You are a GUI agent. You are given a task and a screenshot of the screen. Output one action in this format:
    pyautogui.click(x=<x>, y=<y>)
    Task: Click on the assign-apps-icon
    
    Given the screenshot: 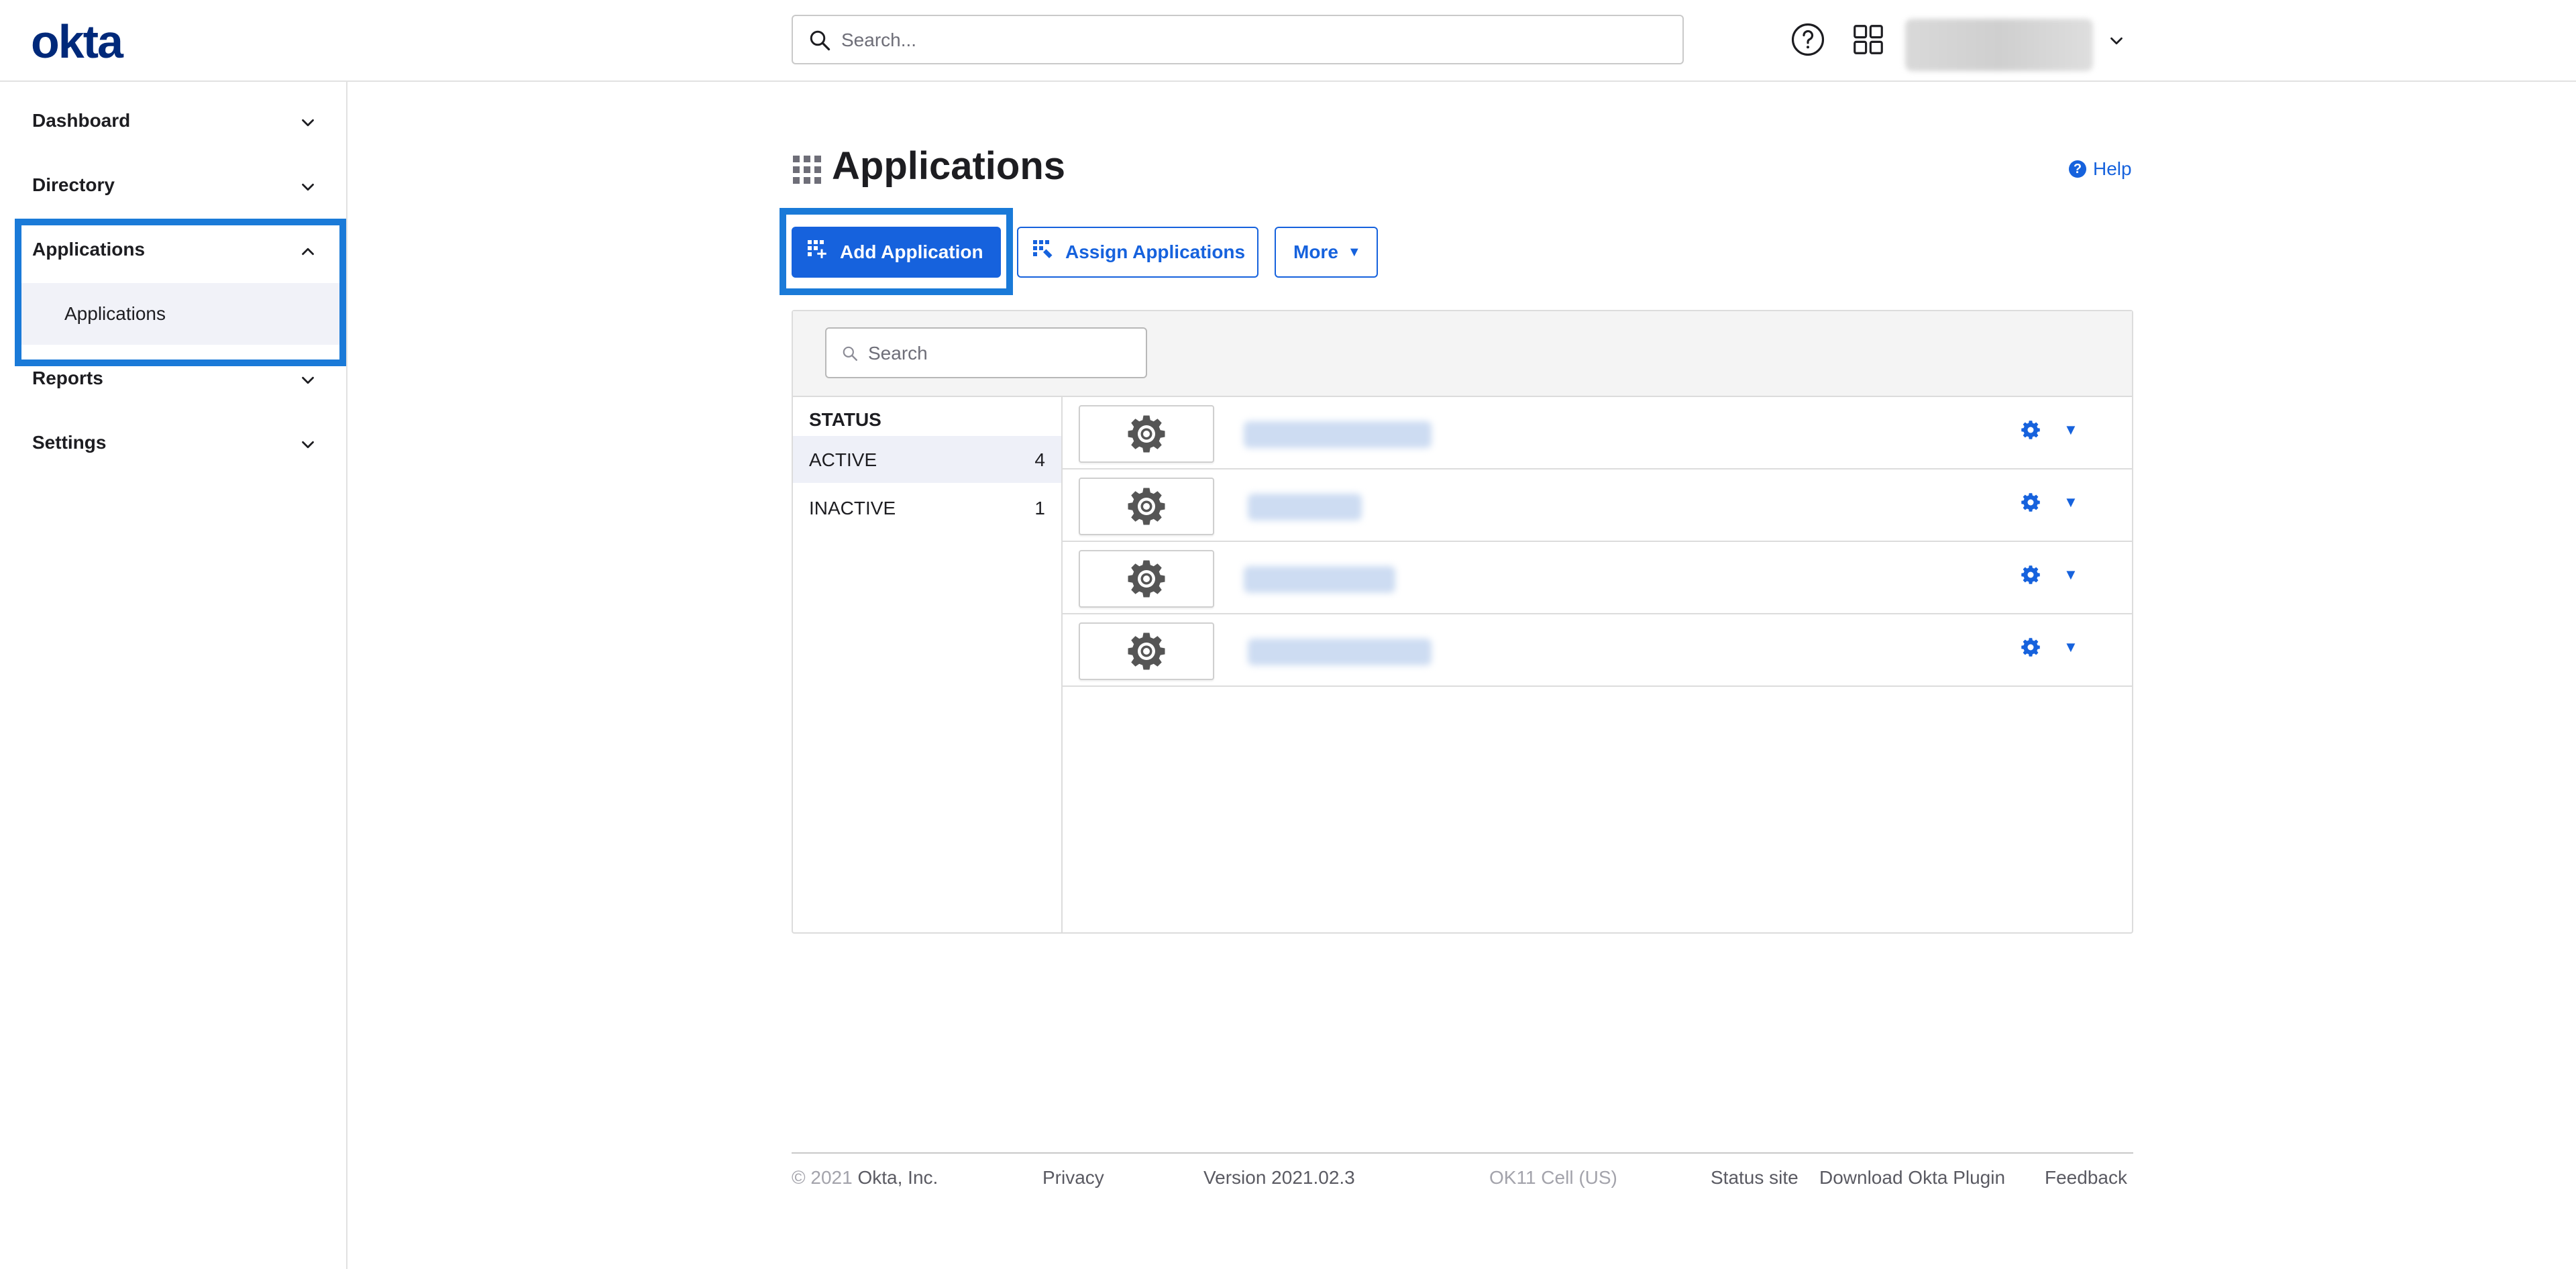 What is the action you would take?
    pyautogui.click(x=1043, y=252)
    